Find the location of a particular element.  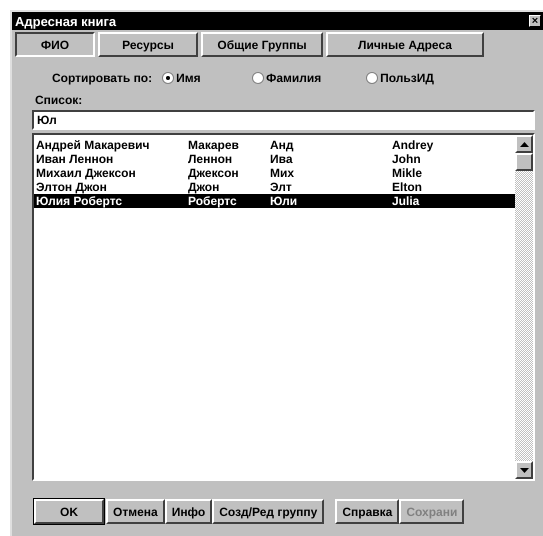

scroll-thumb is located at coordinates (524, 162).